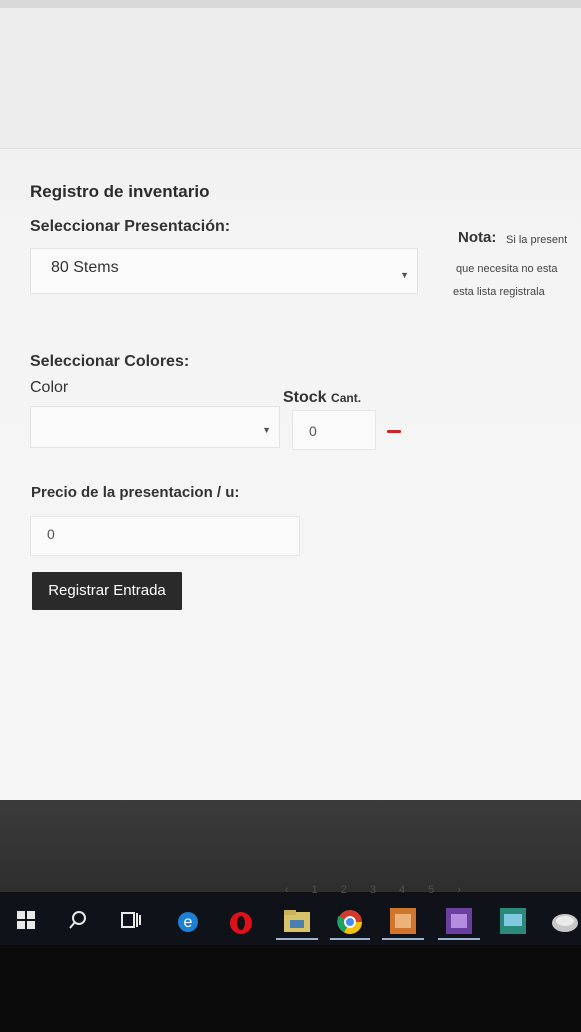 The width and height of the screenshot is (581, 1032). What do you see at coordinates (26, 920) in the screenshot?
I see `windows-start-icon` at bounding box center [26, 920].